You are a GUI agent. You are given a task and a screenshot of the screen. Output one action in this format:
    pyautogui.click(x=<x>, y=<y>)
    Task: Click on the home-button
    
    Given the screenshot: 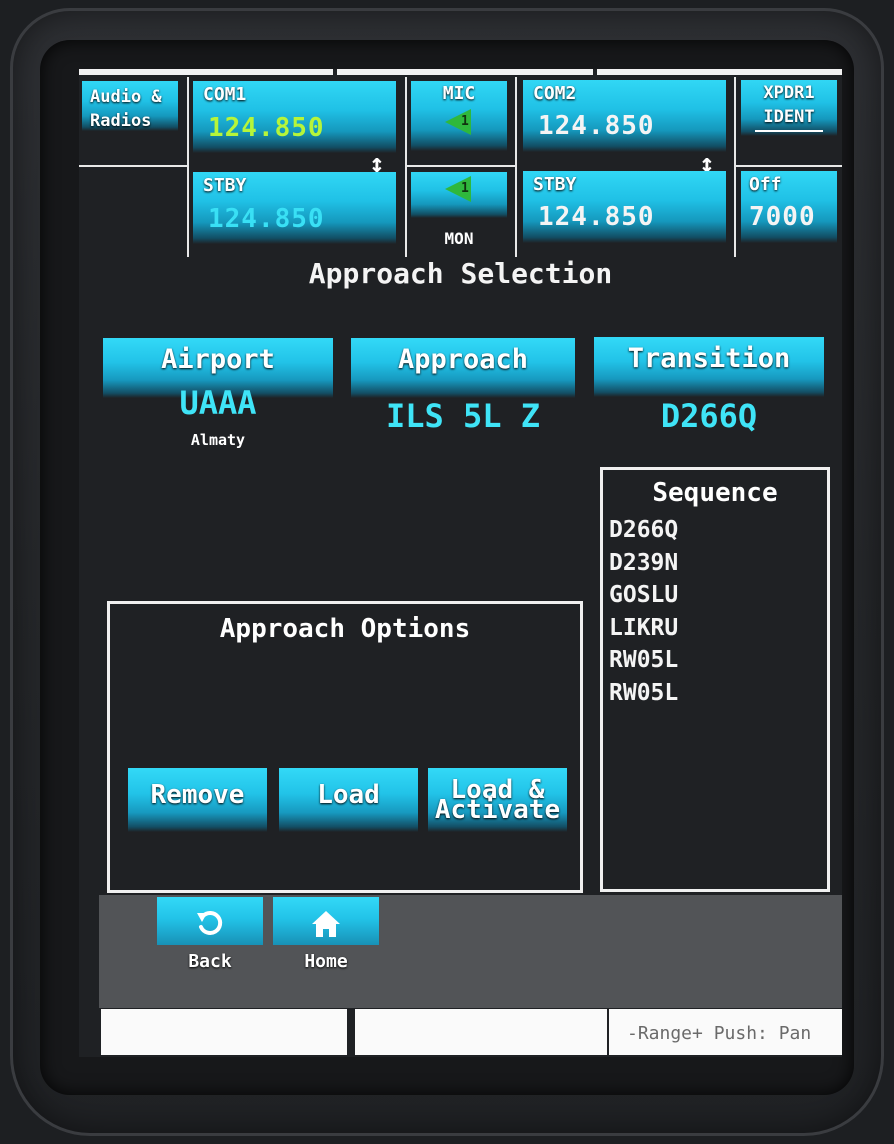 What is the action you would take?
    pyautogui.click(x=326, y=921)
    